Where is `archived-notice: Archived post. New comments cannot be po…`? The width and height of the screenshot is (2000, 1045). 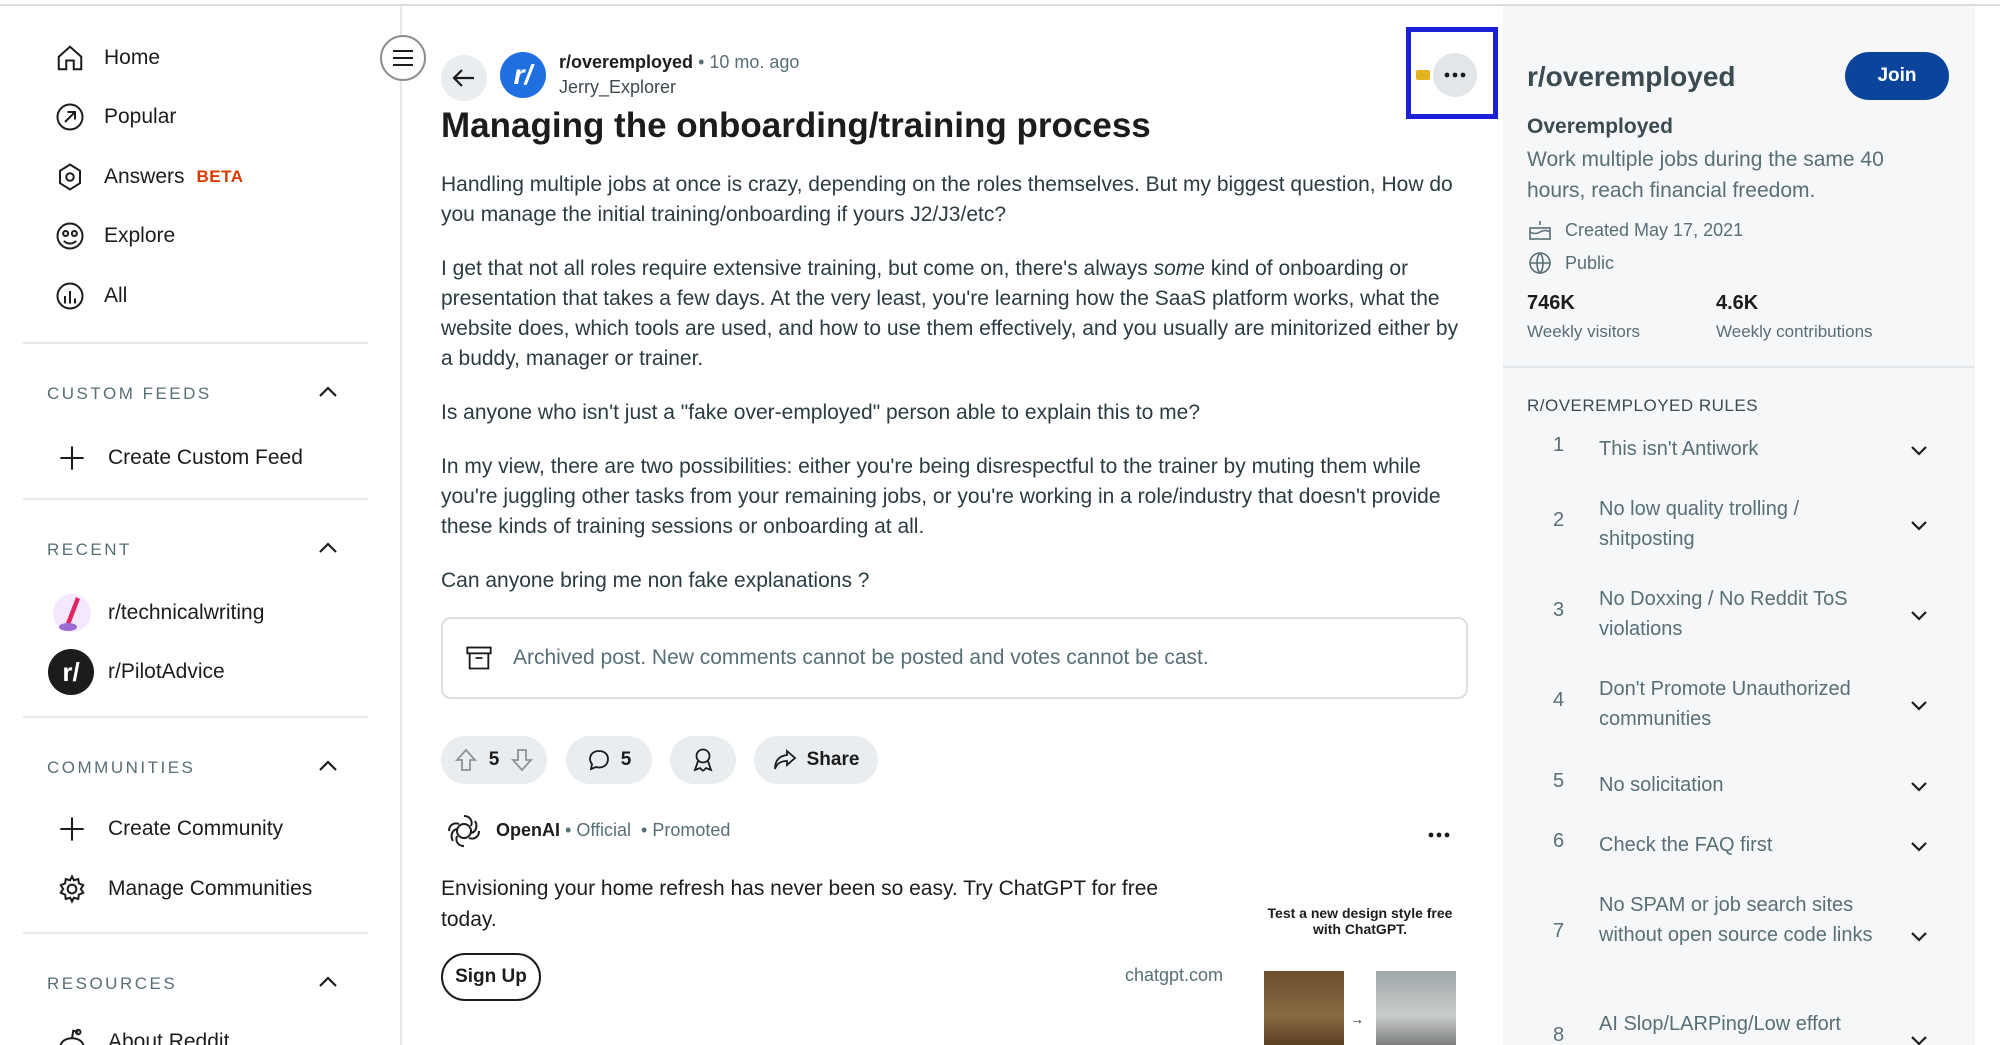 archived-notice: Archived post. New comments cannot be po… is located at coordinates (954, 658).